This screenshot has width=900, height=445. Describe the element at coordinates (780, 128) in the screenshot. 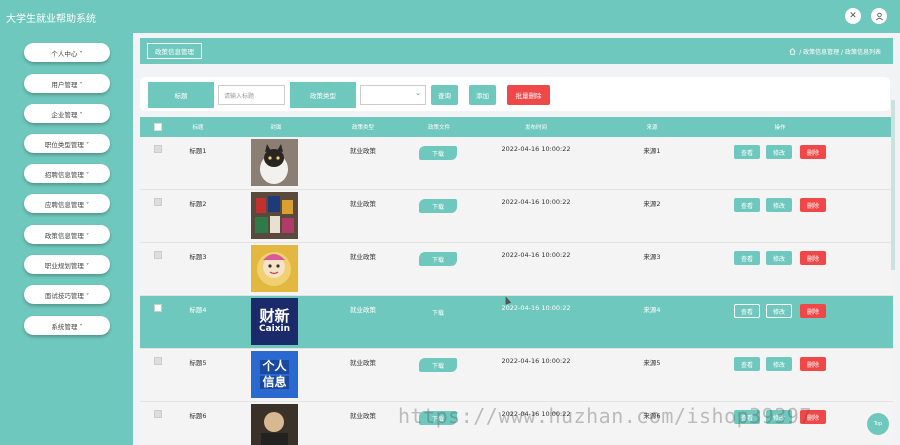

I see `col-actions: 操作` at that location.